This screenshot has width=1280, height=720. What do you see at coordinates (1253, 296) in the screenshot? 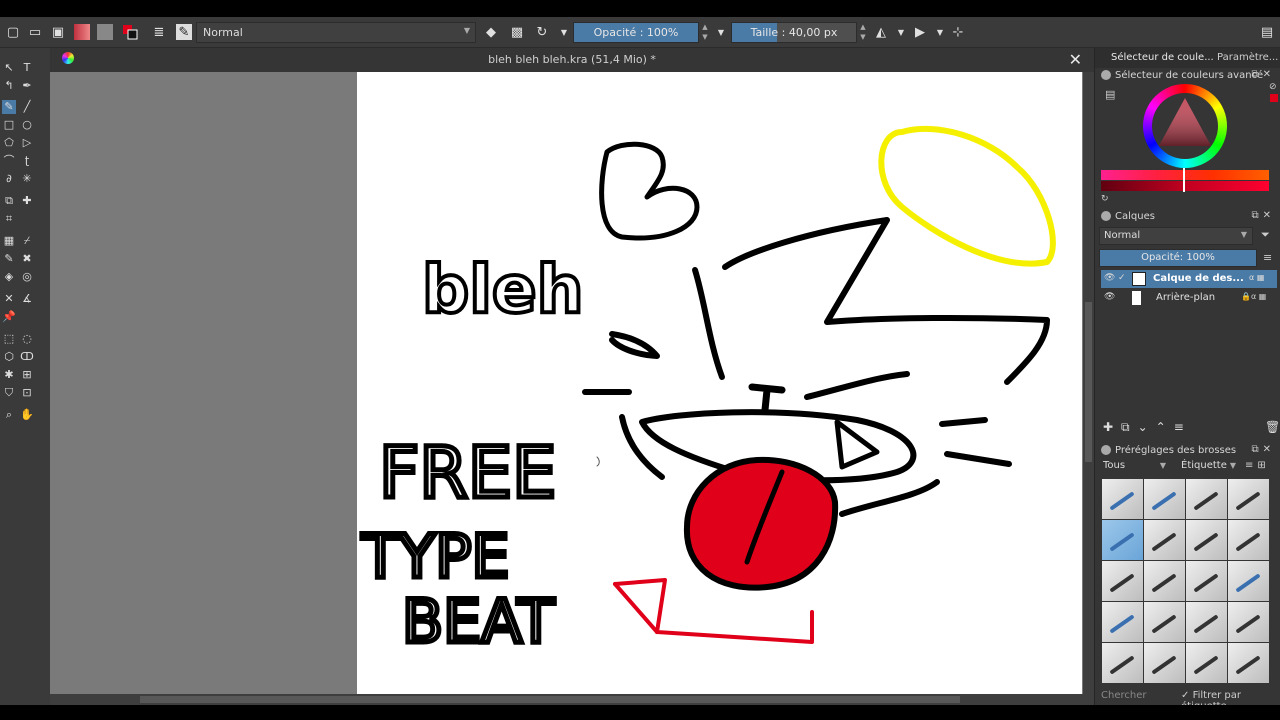
I see `layer-lock-icon: 🔒α ▦` at bounding box center [1253, 296].